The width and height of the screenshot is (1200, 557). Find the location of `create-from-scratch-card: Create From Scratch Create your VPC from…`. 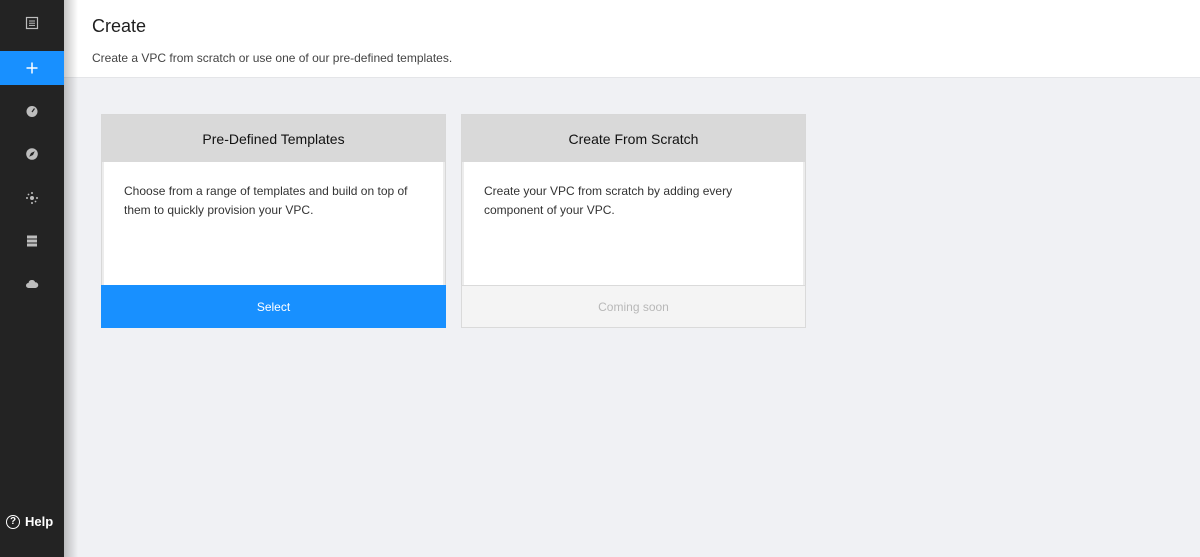

create-from-scratch-card: Create From Scratch Create your VPC from… is located at coordinates (633, 221).